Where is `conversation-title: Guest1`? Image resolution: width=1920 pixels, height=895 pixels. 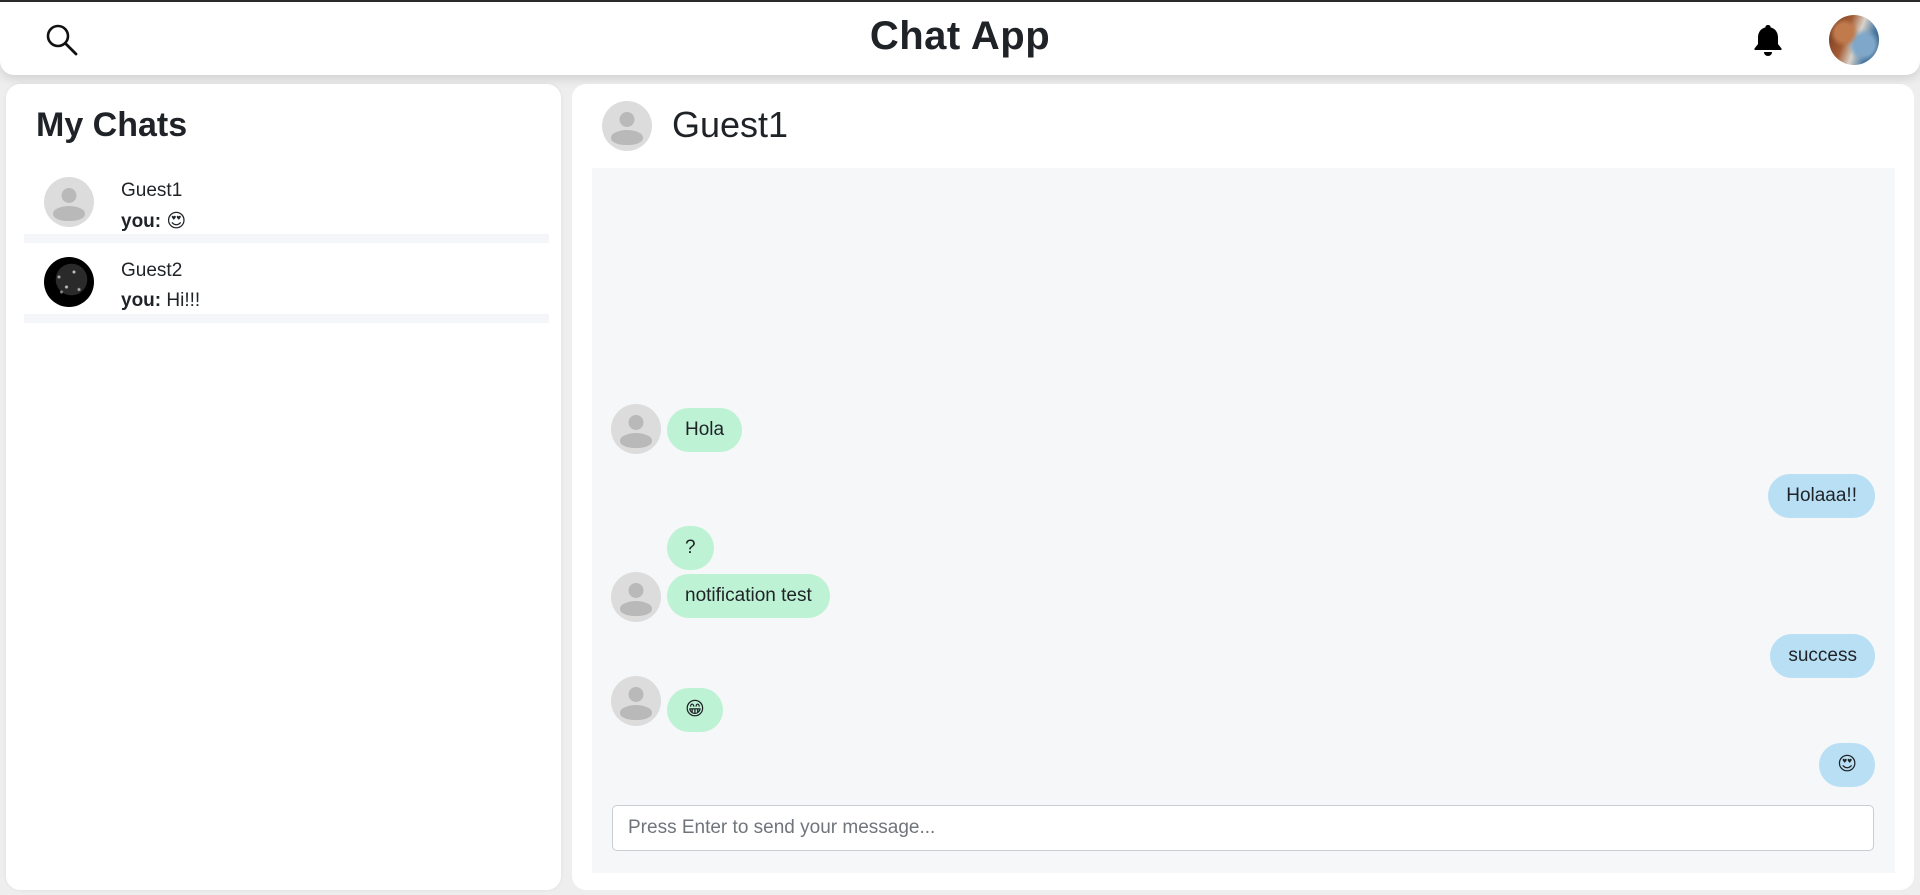 conversation-title: Guest1 is located at coordinates (730, 124).